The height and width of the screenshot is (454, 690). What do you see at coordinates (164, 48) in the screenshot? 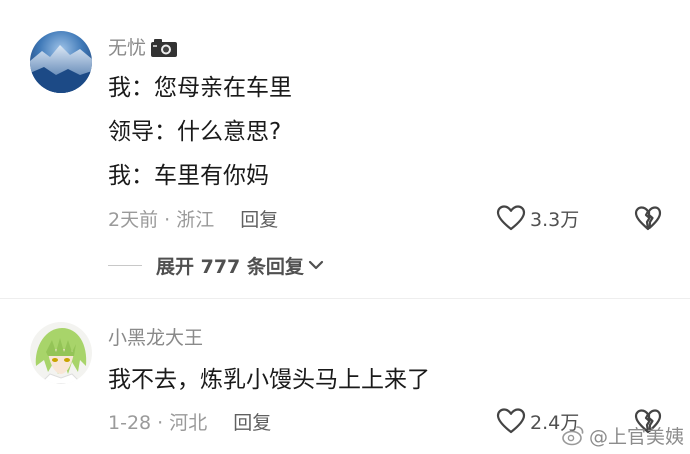
I see `camera-icon` at bounding box center [164, 48].